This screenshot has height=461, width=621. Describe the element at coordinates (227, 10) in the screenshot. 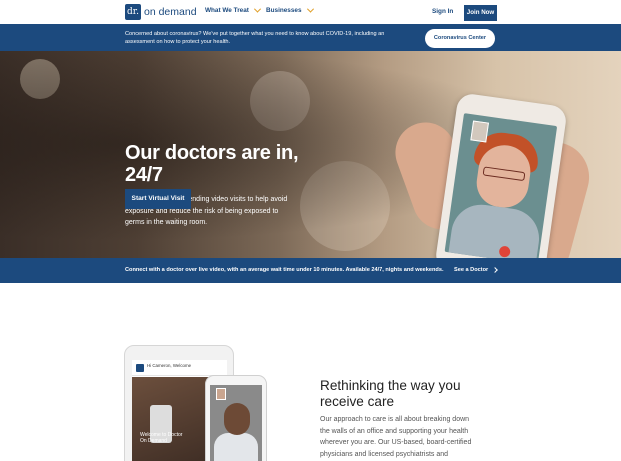

I see `nav-label: What We Treat` at that location.